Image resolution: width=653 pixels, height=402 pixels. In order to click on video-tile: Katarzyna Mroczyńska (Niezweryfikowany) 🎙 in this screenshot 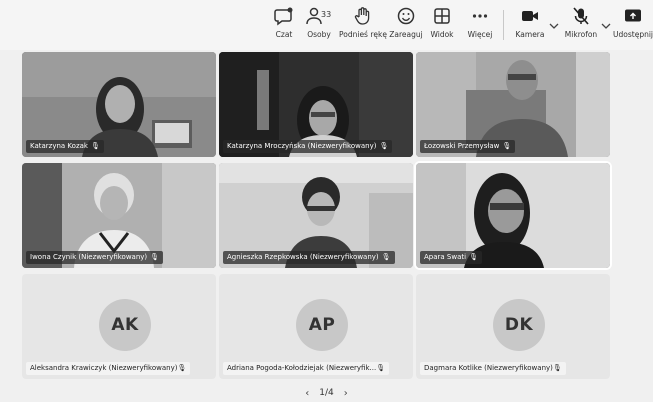, I will do `click(316, 104)`.